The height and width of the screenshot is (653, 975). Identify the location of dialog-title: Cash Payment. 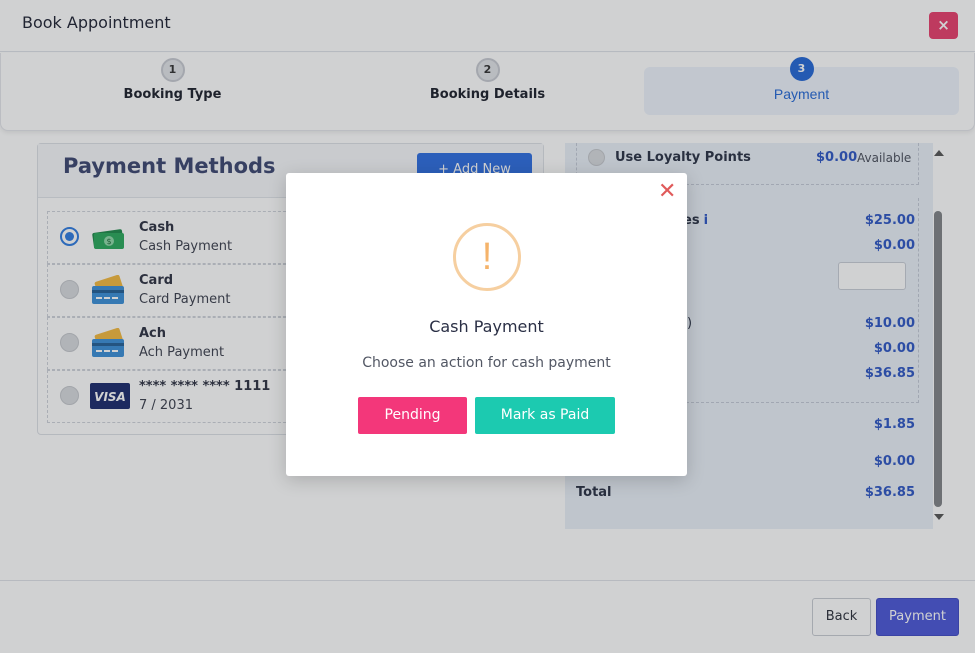
(486, 326).